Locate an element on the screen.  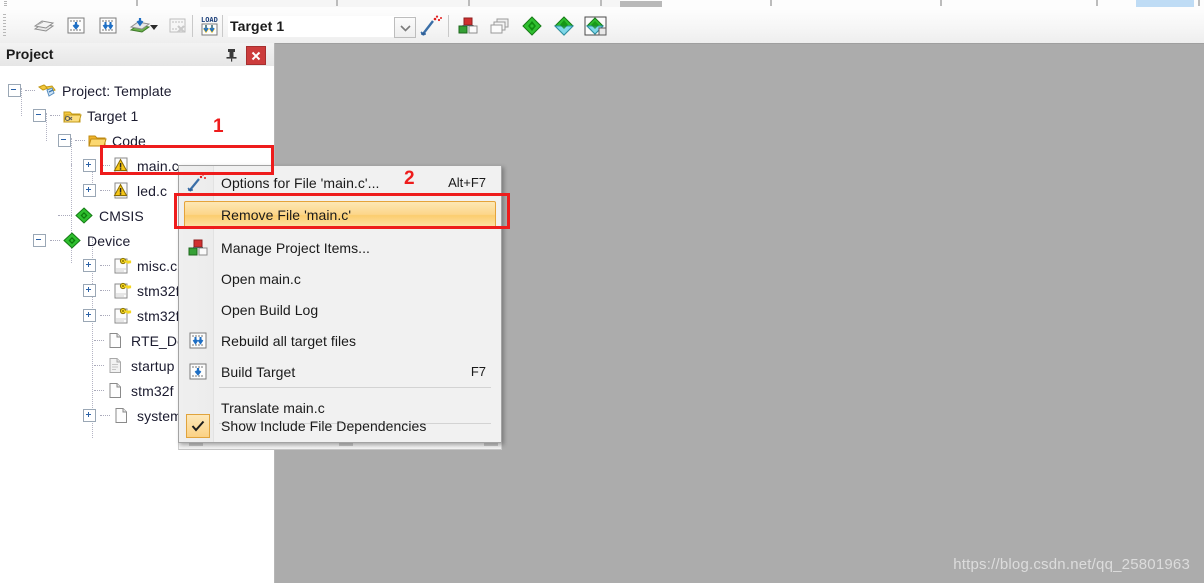
menu-item-open-main-c: Open main.c is located at coordinates (339, 278).